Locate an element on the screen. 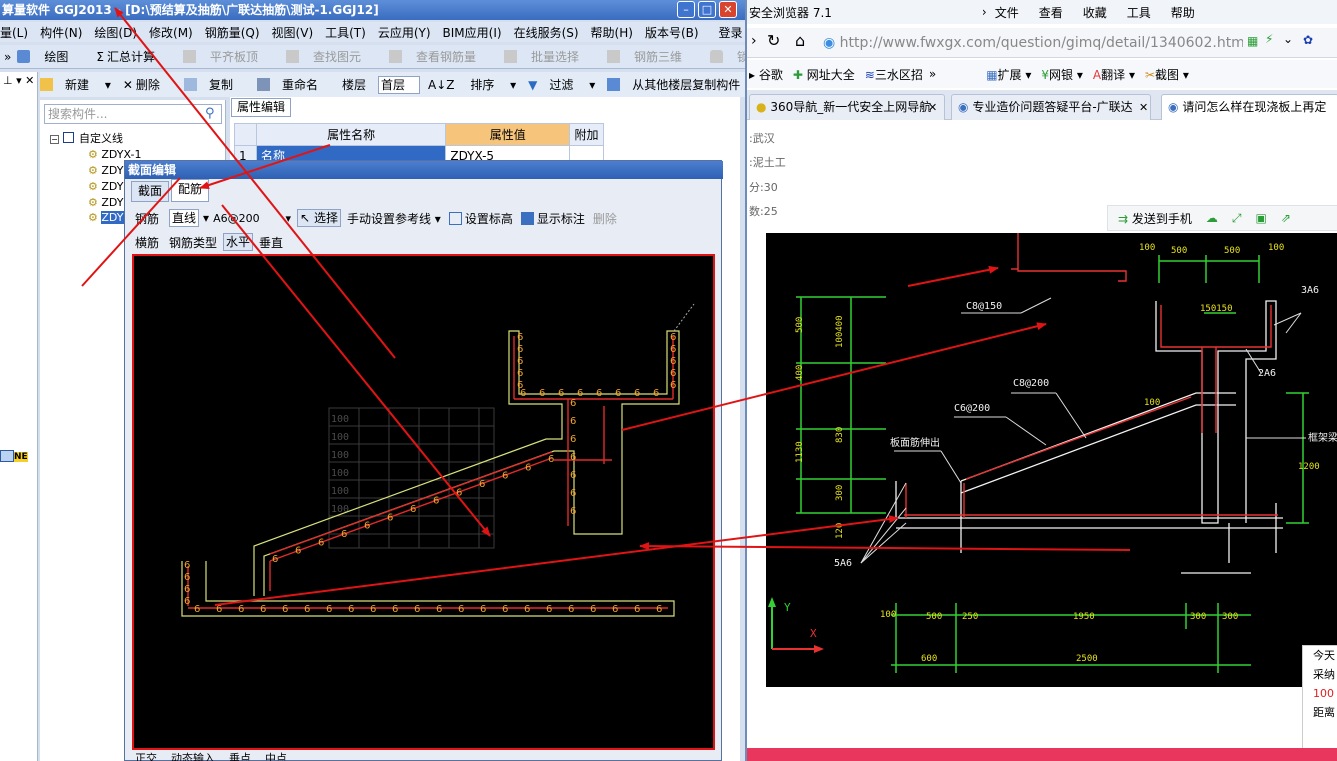  menu-item-help: 帮助(H) is located at coordinates (612, 32).